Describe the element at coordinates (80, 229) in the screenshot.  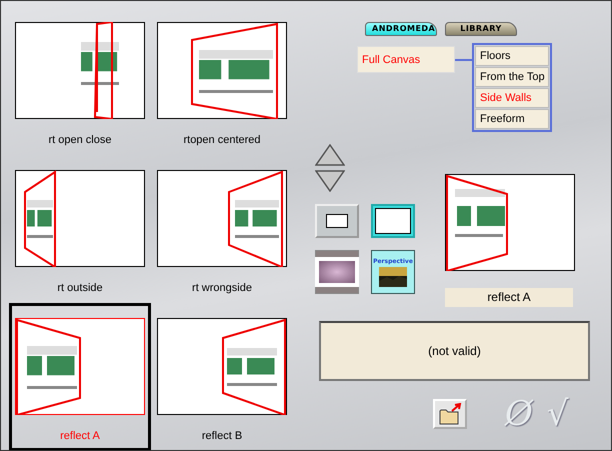
I see `thumbnail-card: rt outside` at that location.